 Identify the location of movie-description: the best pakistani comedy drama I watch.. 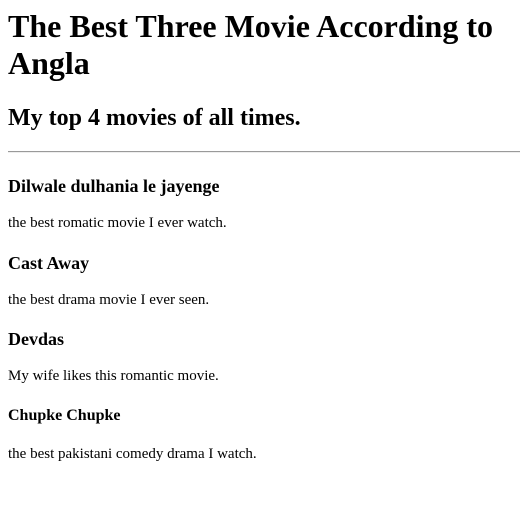
(132, 454).